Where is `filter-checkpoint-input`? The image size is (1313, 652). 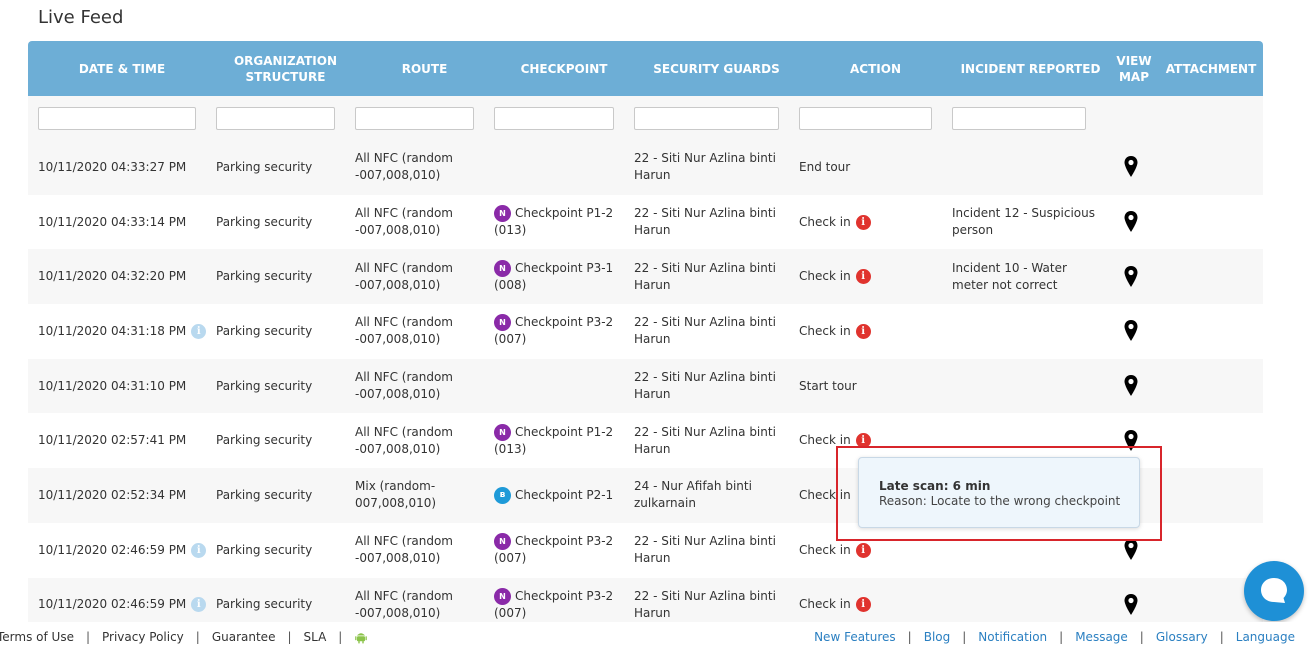
filter-checkpoint-input is located at coordinates (554, 118).